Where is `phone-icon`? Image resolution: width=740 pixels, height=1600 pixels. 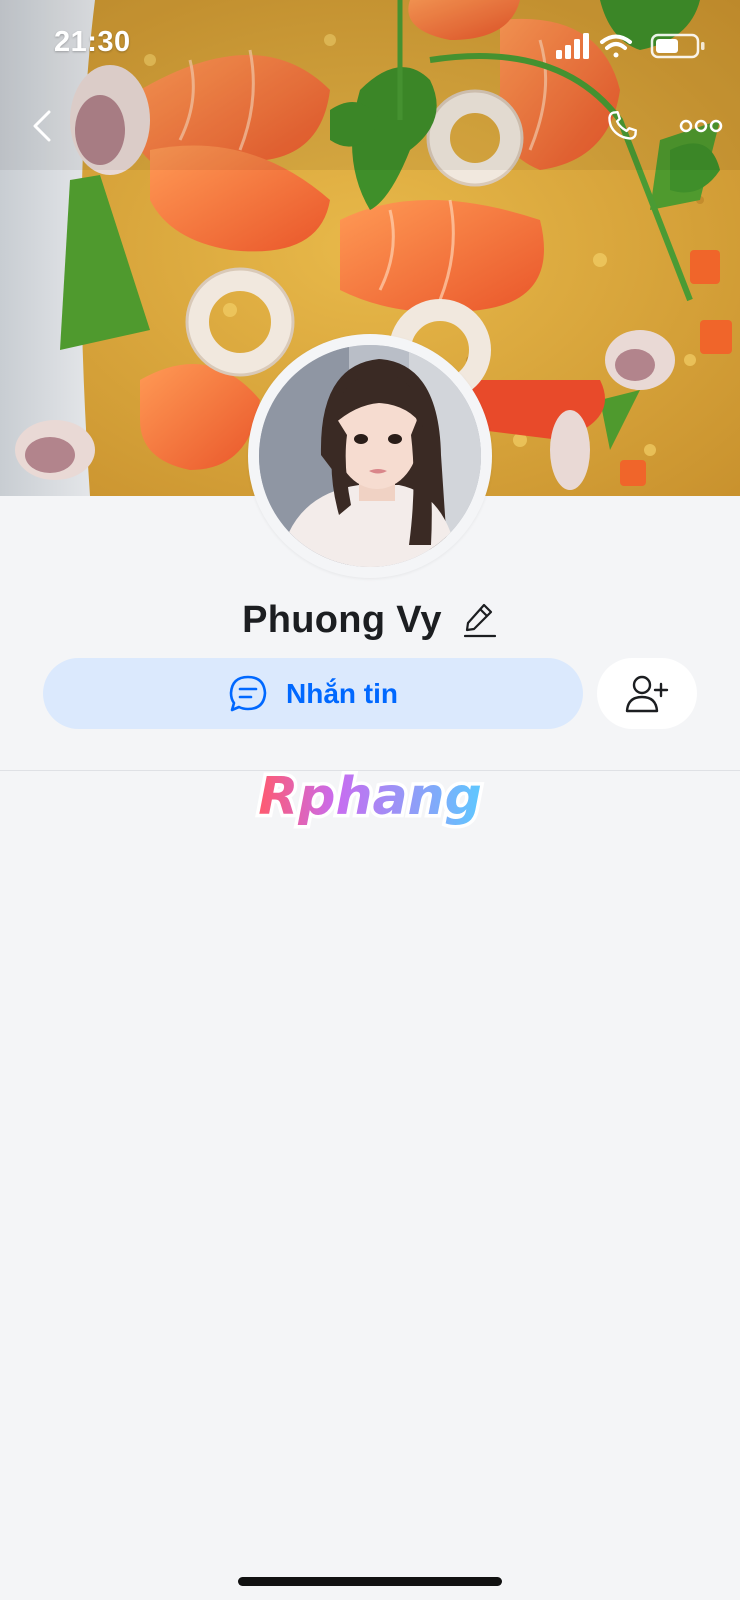
phone-icon is located at coordinates (622, 125).